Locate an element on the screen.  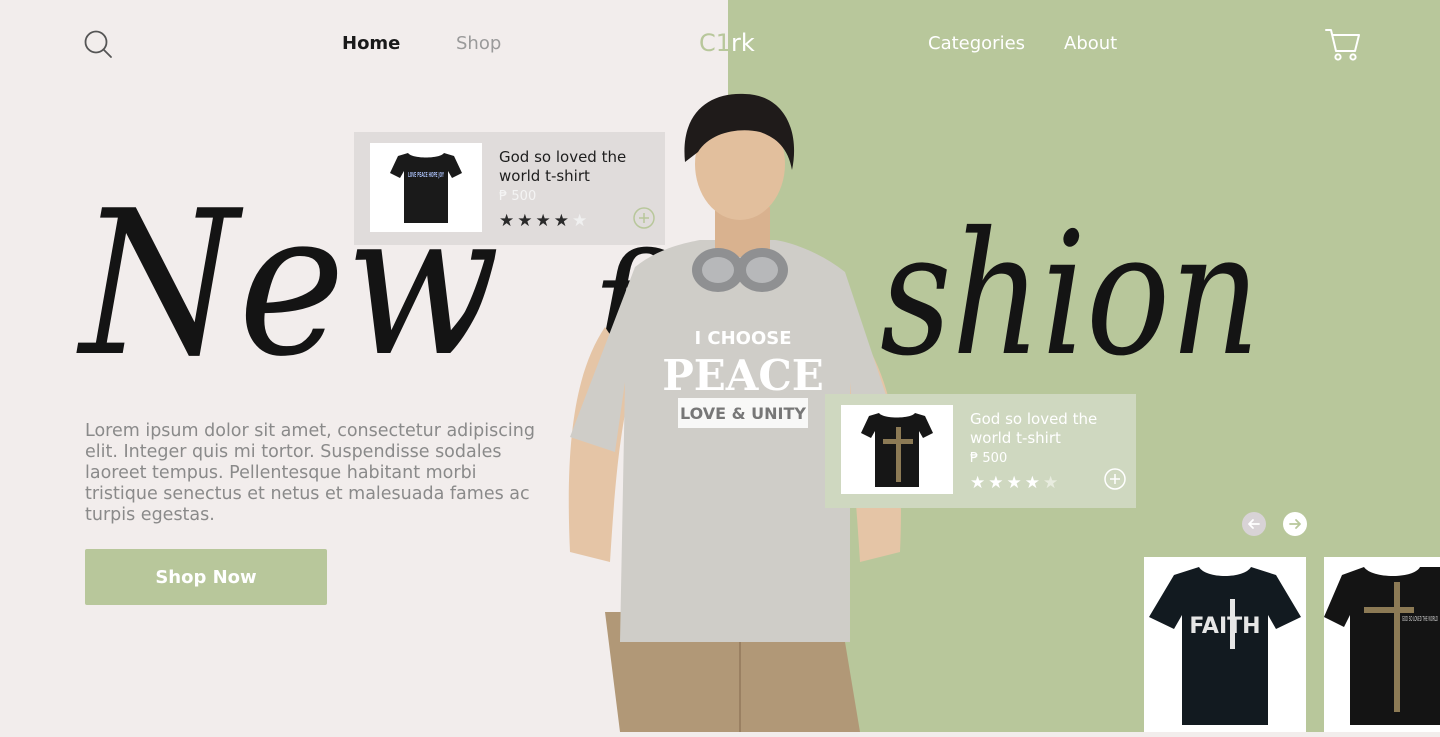
carousel-print-text: FAITH is located at coordinates (1224, 626).